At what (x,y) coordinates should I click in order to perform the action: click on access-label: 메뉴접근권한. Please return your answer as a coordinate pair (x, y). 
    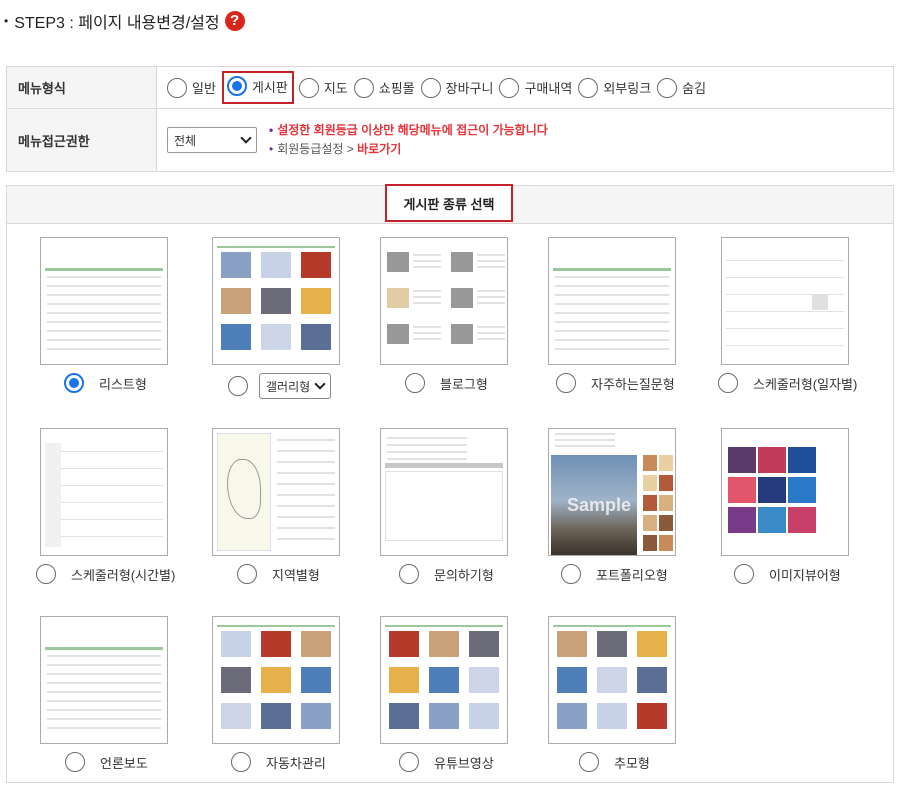
    Looking at the image, I should click on (82, 140).